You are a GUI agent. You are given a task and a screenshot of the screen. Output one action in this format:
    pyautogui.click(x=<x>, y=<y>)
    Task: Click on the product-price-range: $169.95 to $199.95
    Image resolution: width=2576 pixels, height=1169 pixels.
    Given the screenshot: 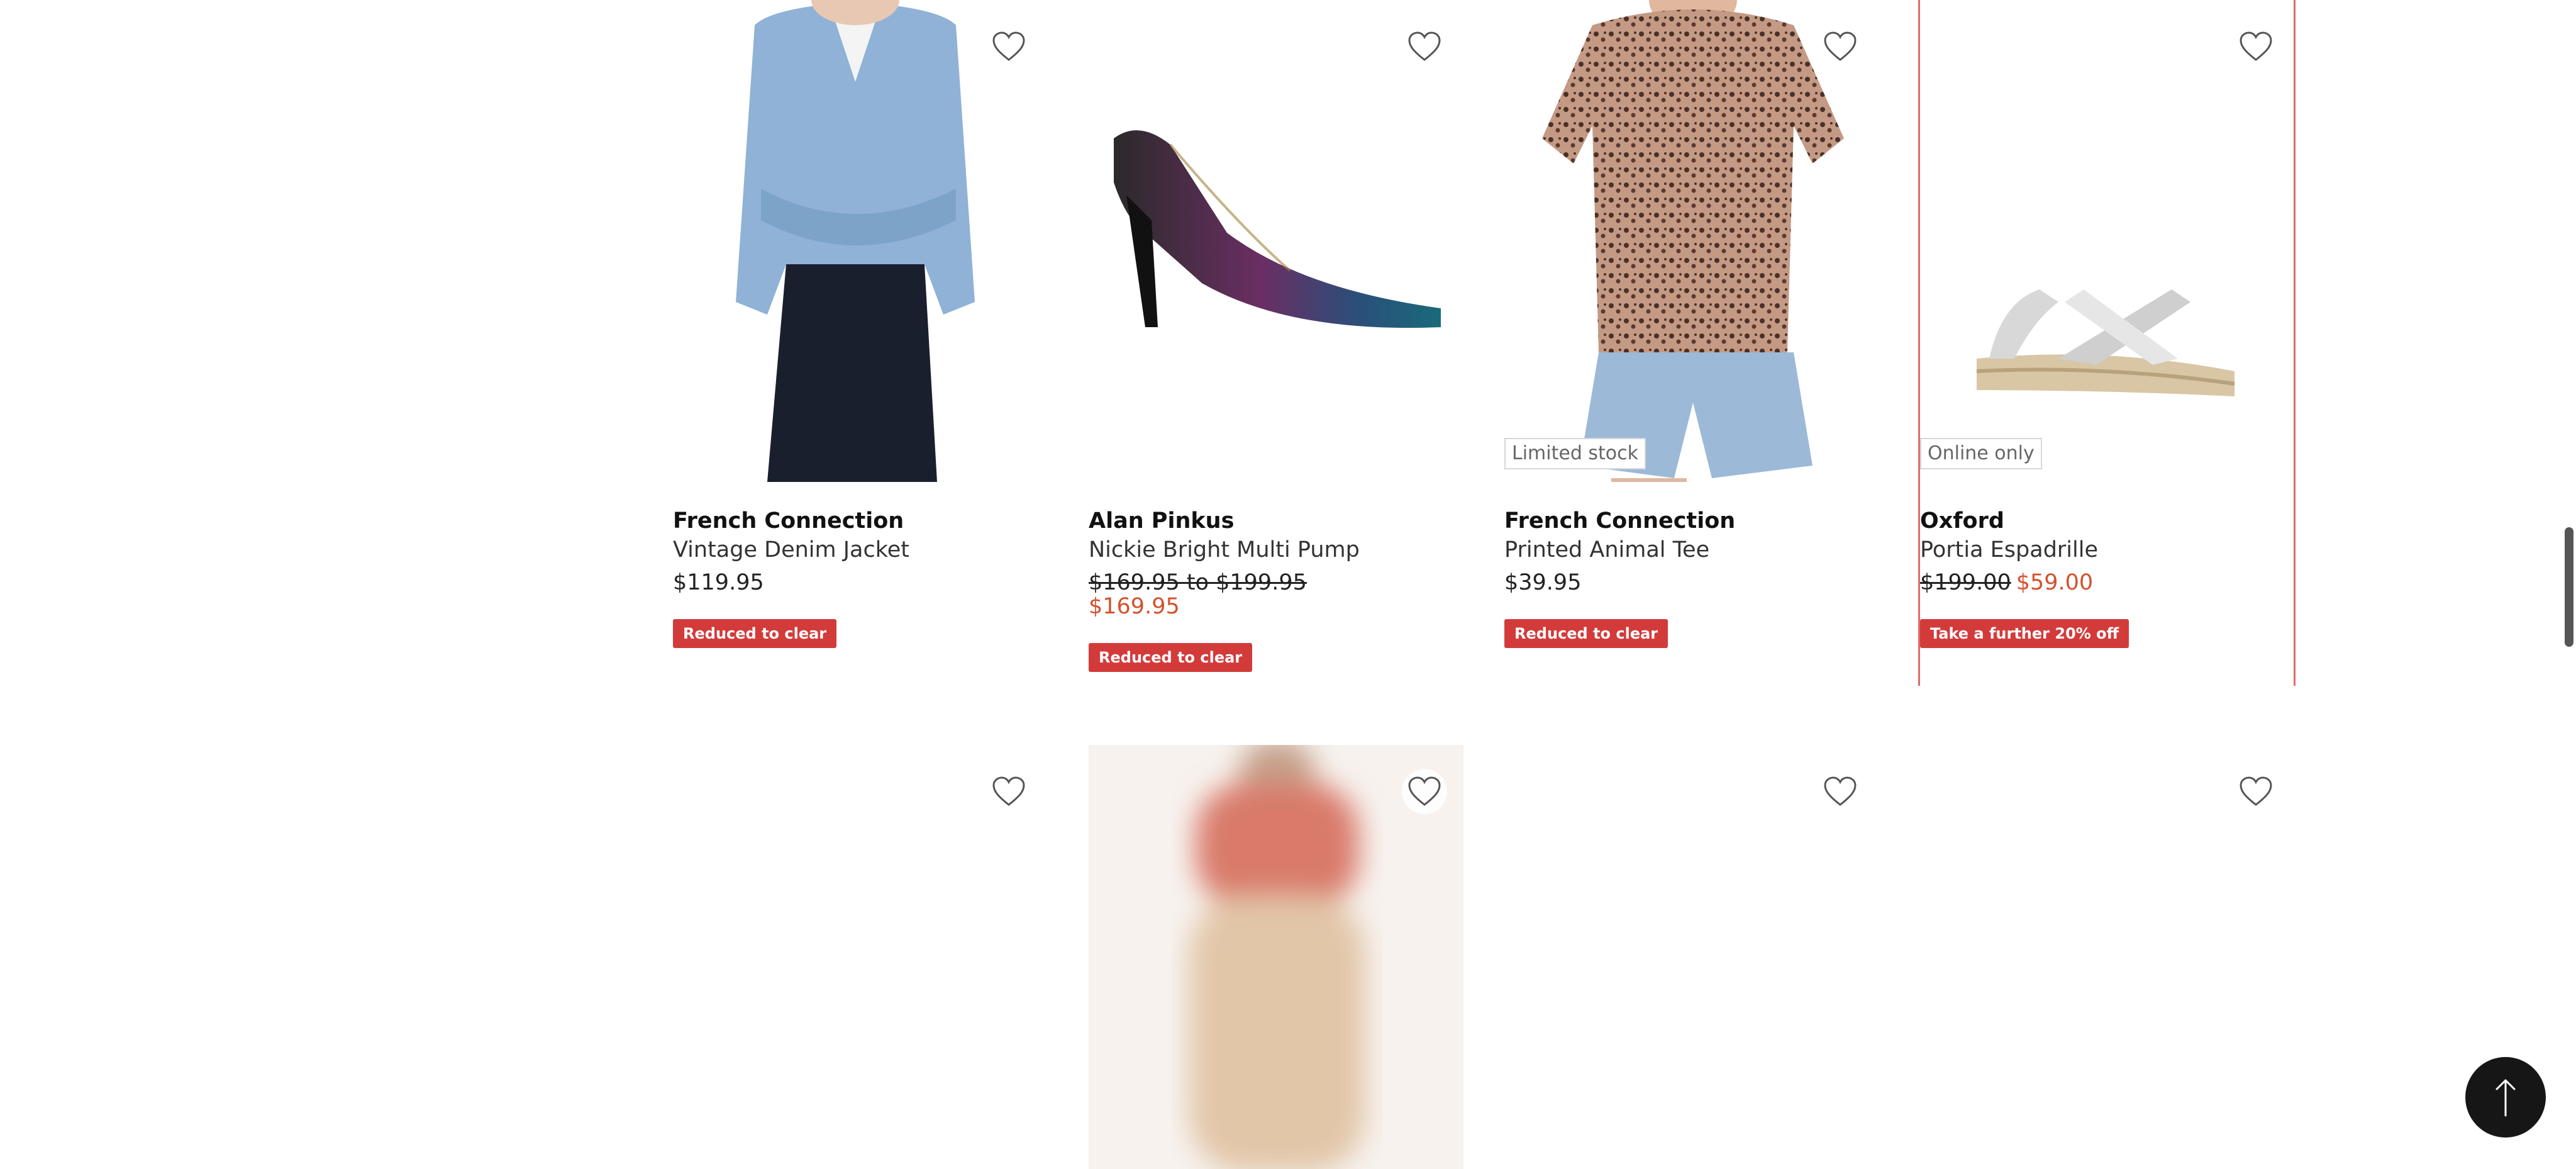 What is the action you would take?
    pyautogui.click(x=1198, y=583)
    